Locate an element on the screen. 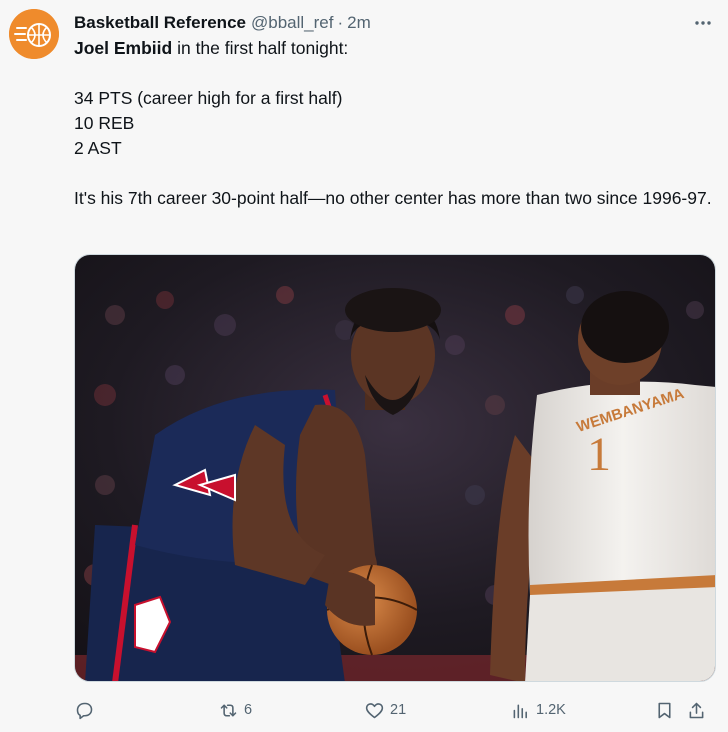  repost-button: 6 is located at coordinates (235, 710).